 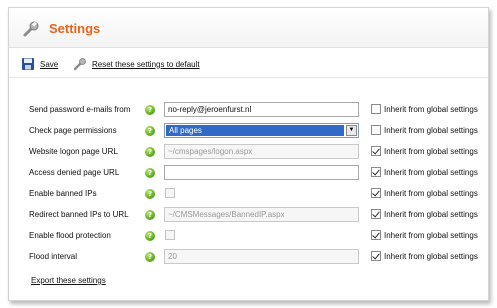 I want to click on selected-option: All pages, so click(x=255, y=130).